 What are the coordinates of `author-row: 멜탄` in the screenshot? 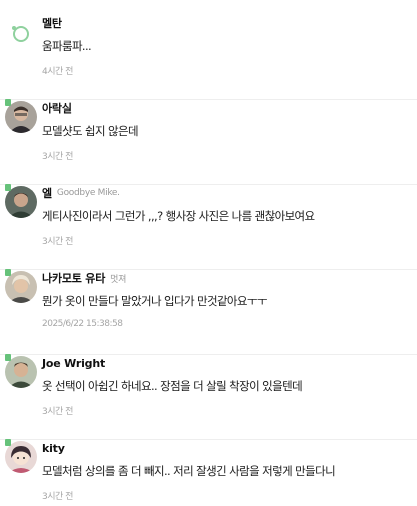 It's located at (54, 23).